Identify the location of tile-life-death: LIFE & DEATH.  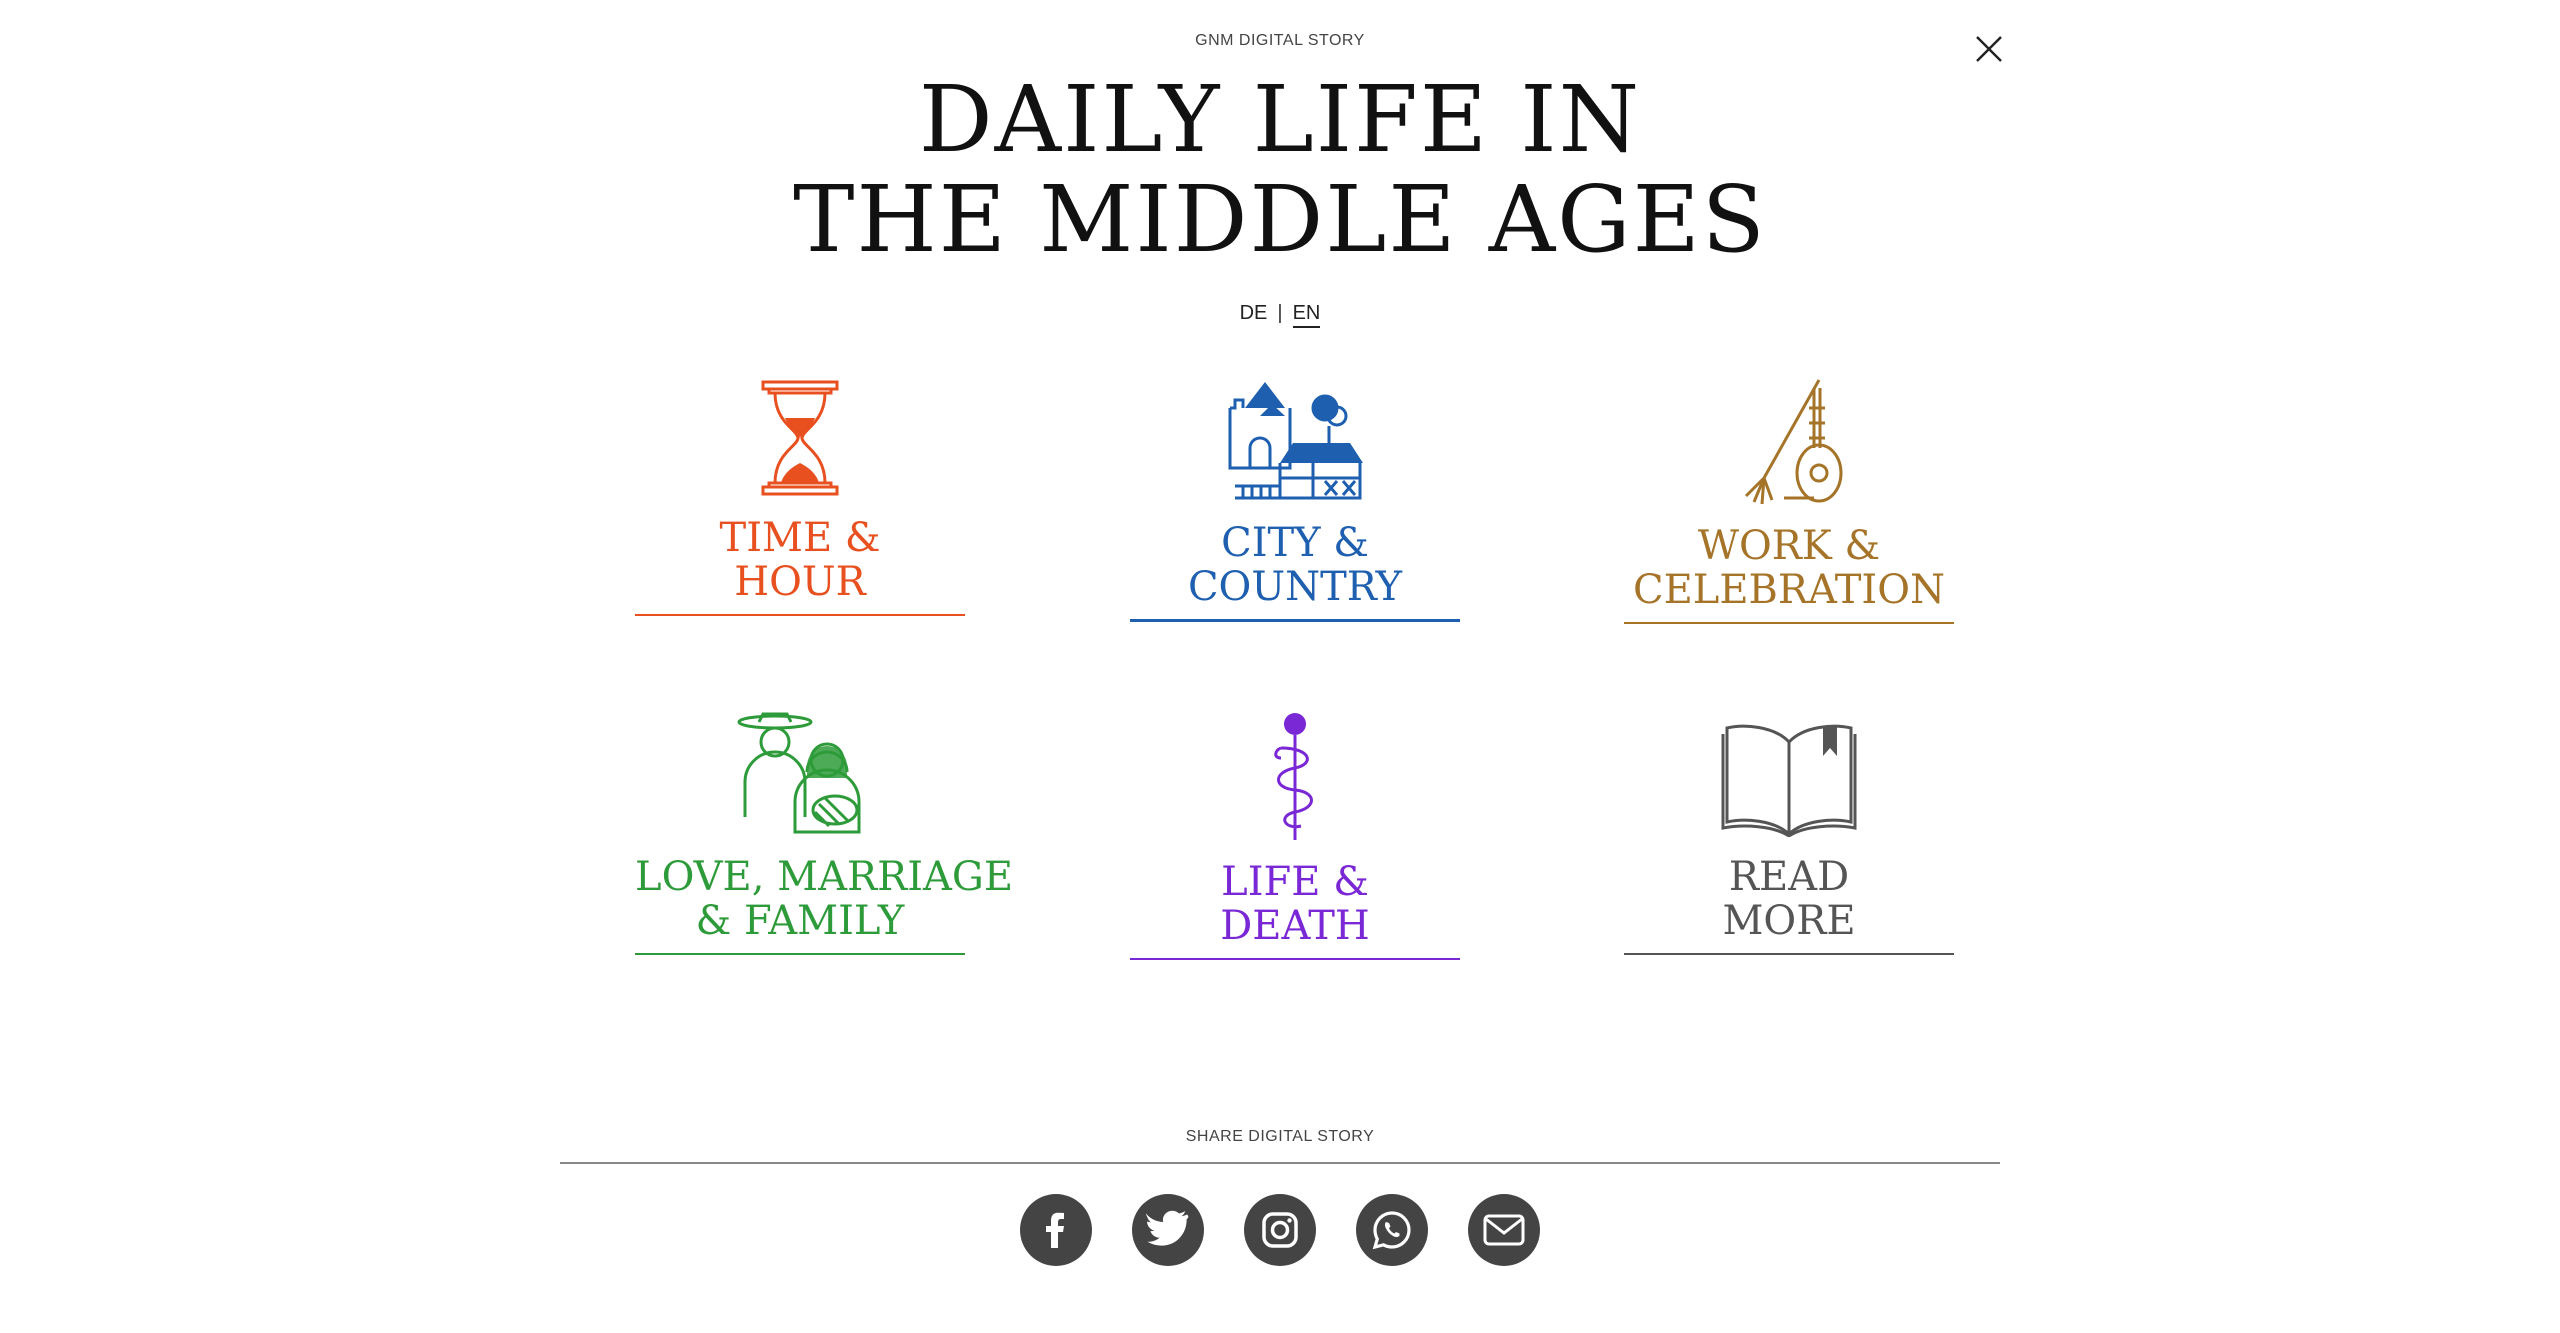
(1295, 836).